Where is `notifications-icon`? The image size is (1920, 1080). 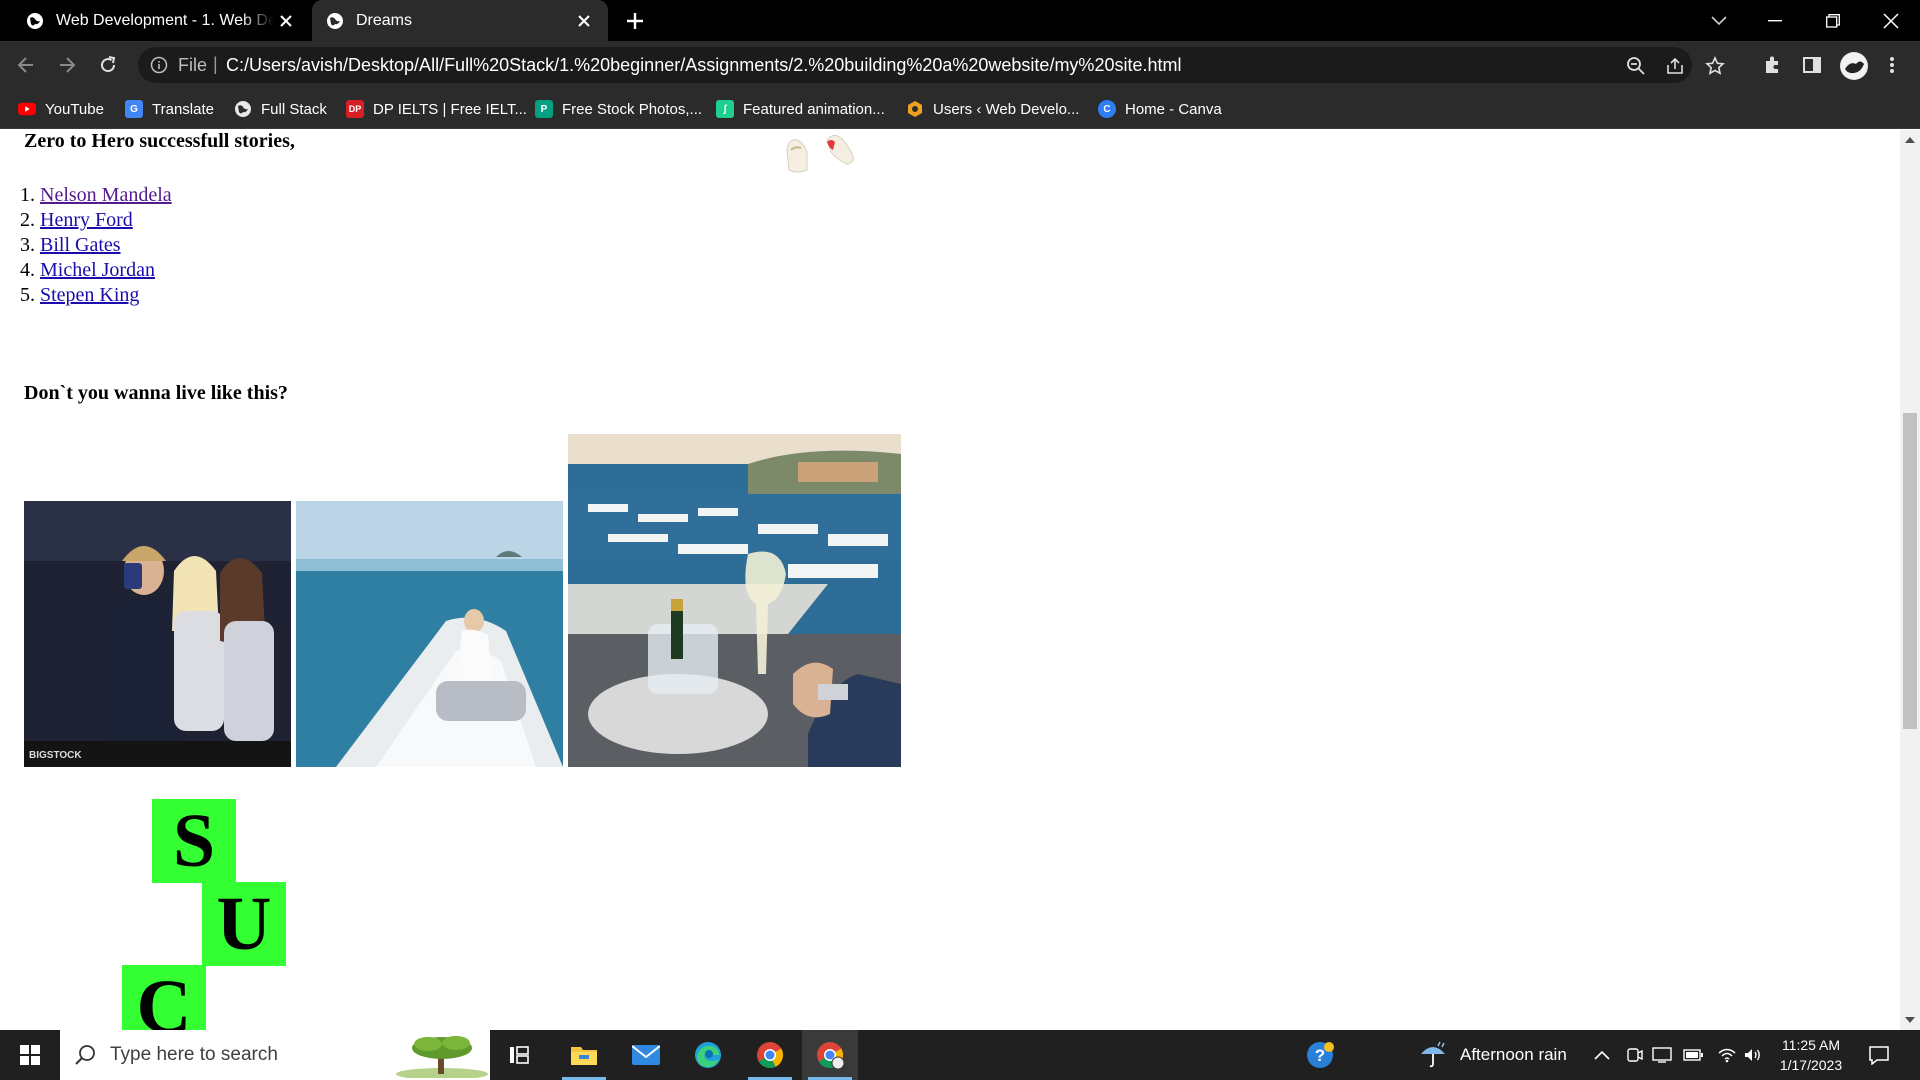 notifications-icon is located at coordinates (1879, 1055).